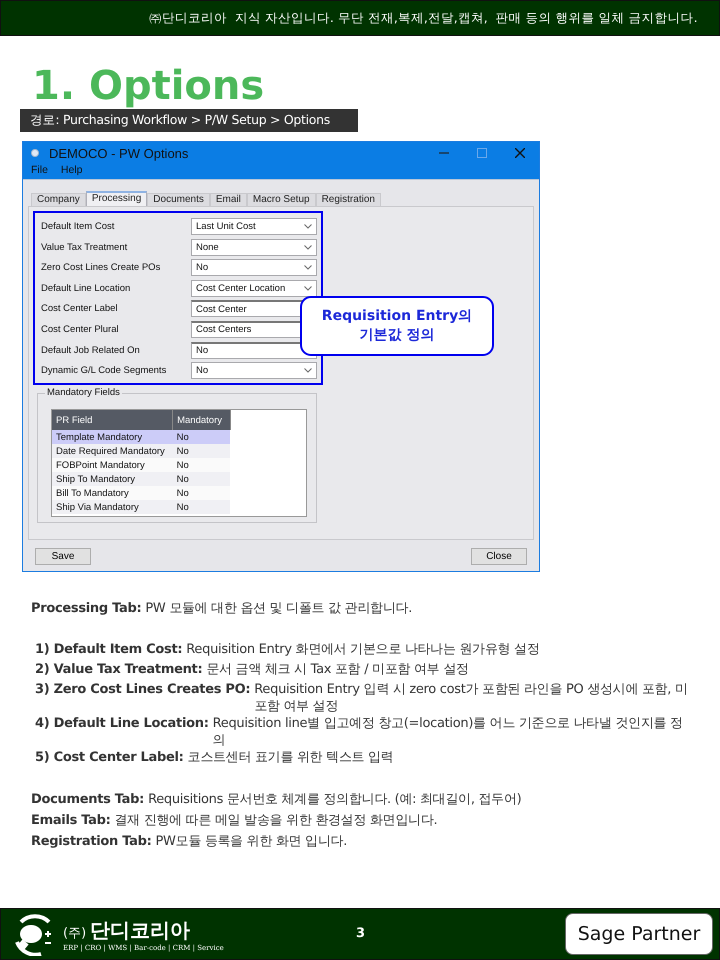 This screenshot has width=720, height=960. I want to click on note-text: 코스트센터 표기를 위한 텍스트 입력, so click(291, 757).